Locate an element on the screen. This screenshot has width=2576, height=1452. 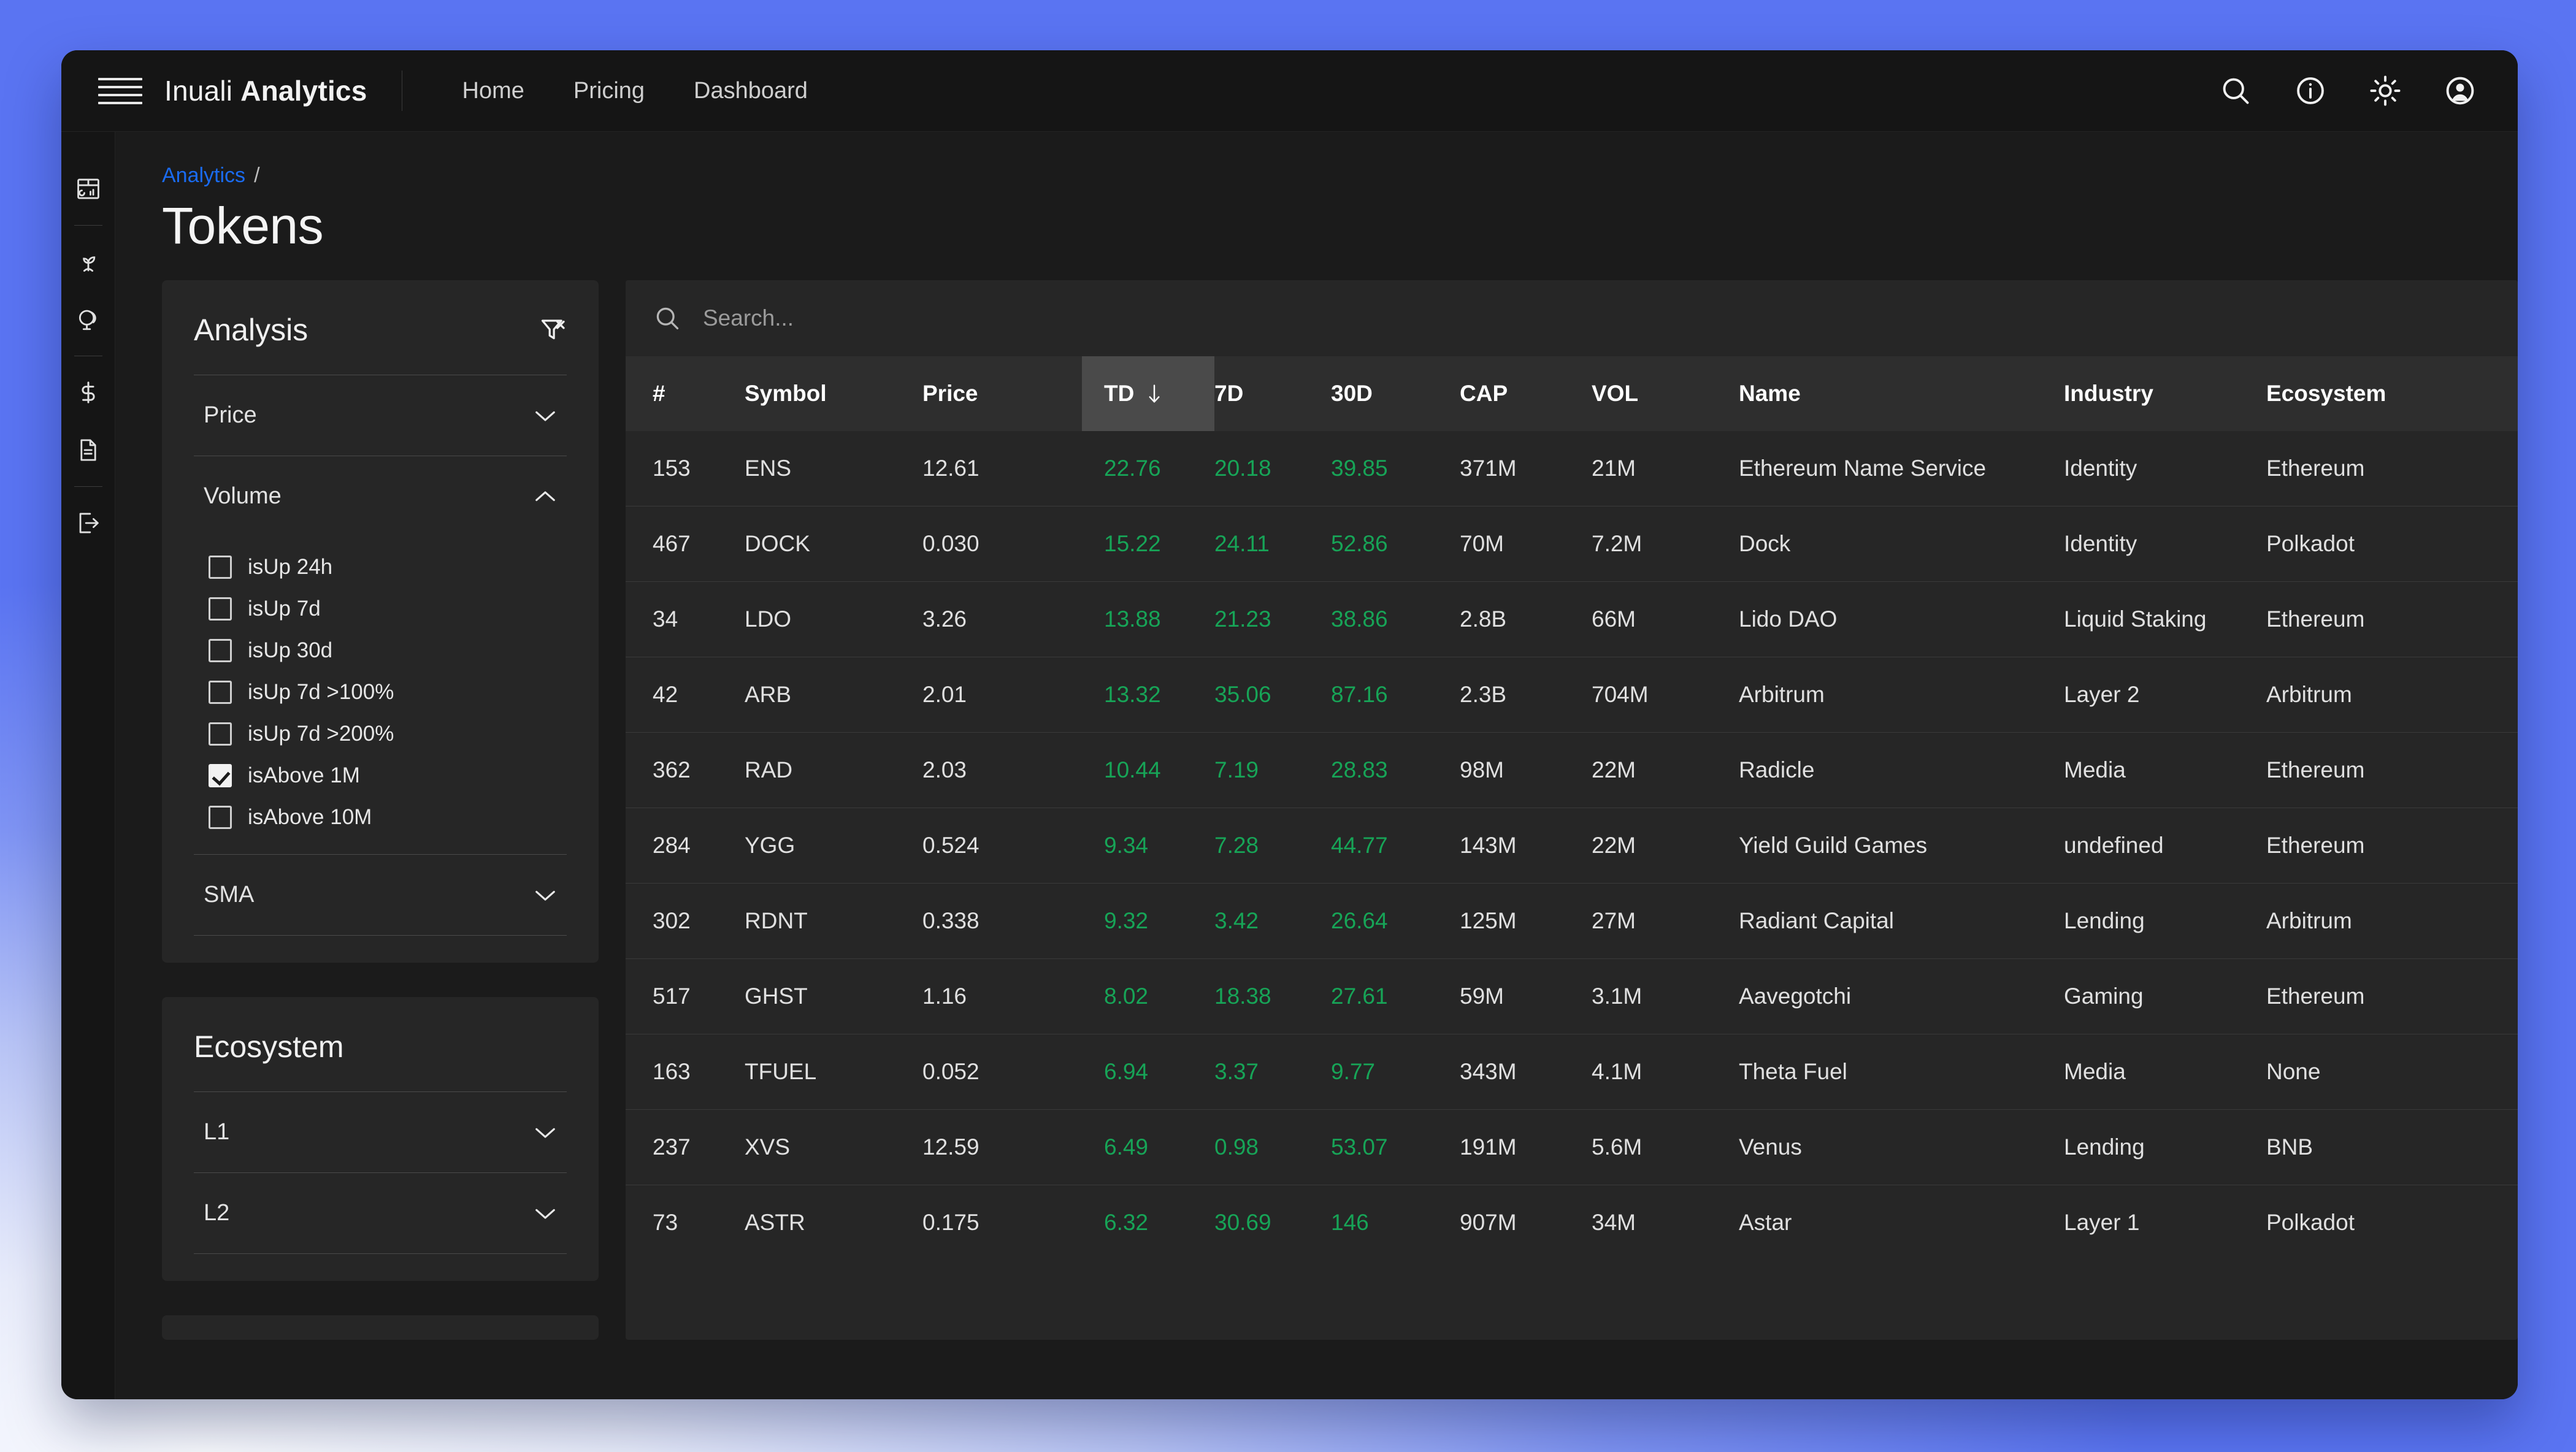
checkbox-is-up-30d: isUp 30d is located at coordinates (388, 650).